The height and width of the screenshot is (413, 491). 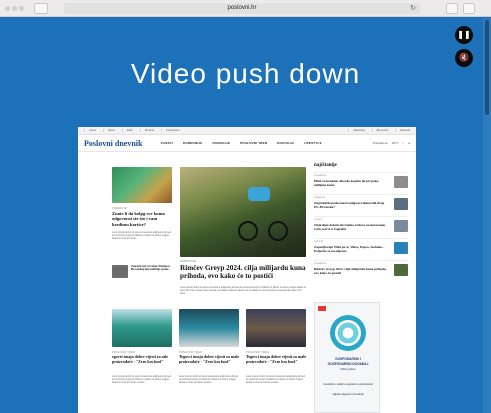 I want to click on nav-item-poslovni-tren: POSLOVNI TREN, so click(x=253, y=143).